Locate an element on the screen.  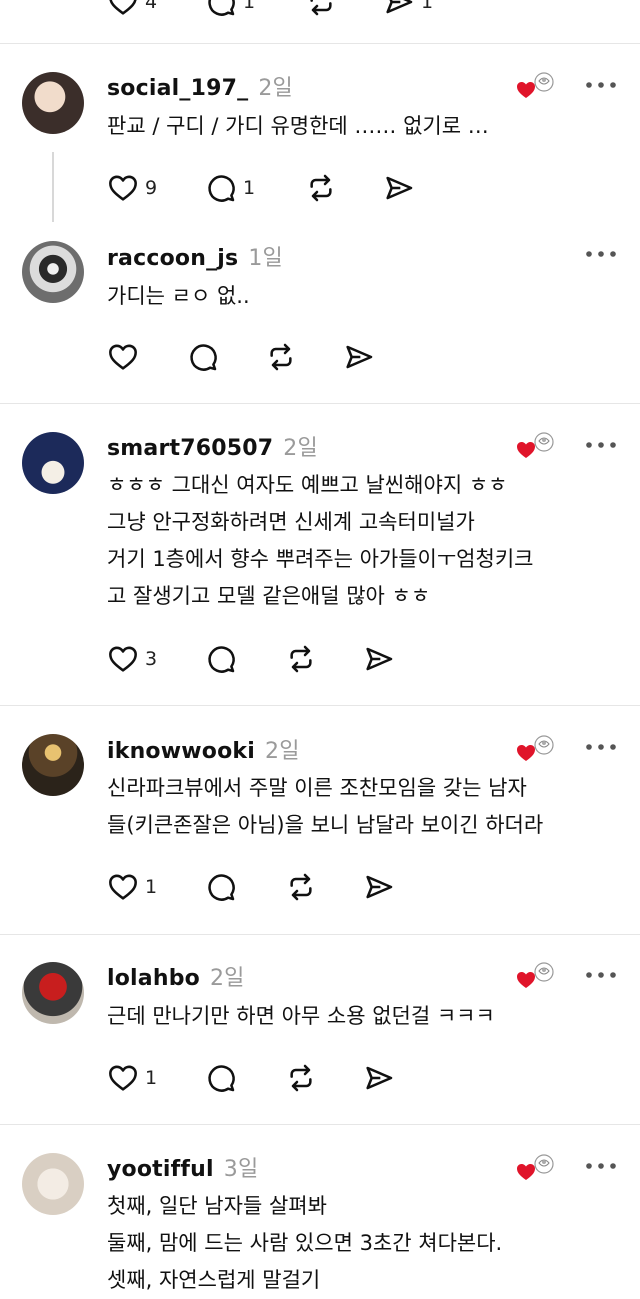
username: lolahbo 2일 is located at coordinates (176, 976).